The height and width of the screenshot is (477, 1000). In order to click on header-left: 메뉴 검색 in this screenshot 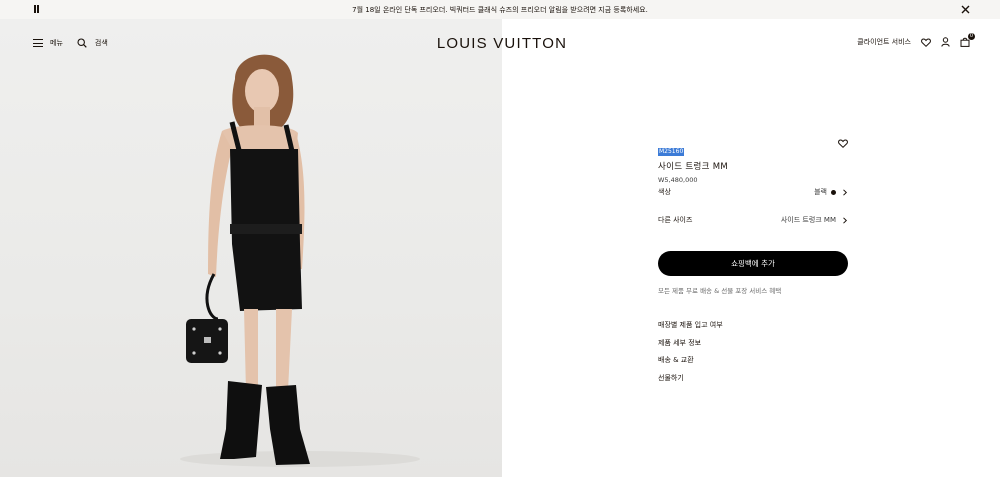, I will do `click(77, 43)`.